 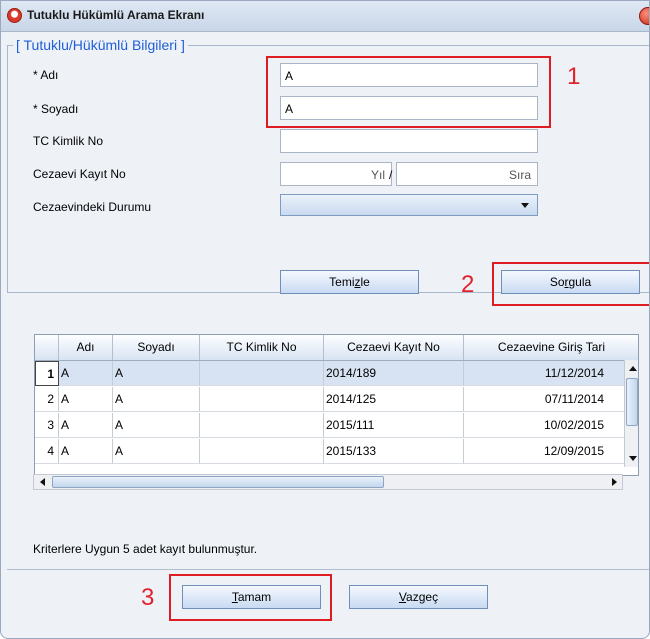 What do you see at coordinates (633, 458) in the screenshot?
I see `scroll-down-icon` at bounding box center [633, 458].